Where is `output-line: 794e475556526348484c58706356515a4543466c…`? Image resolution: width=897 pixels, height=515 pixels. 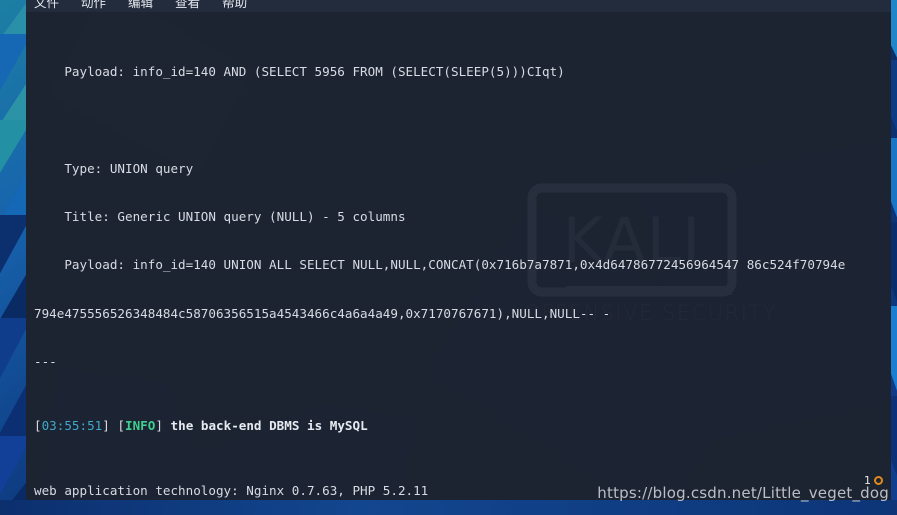
output-line: 794e475556526348484c58706356515a4543466c… is located at coordinates (322, 313).